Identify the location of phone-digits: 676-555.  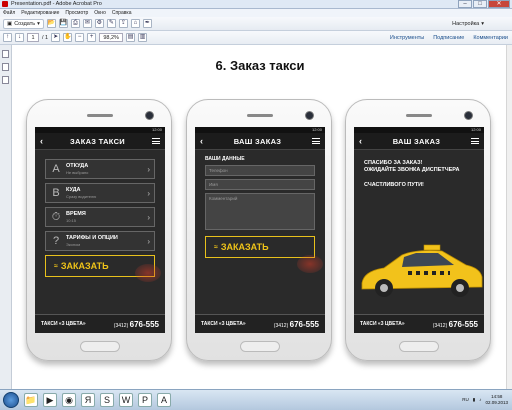
(144, 324).